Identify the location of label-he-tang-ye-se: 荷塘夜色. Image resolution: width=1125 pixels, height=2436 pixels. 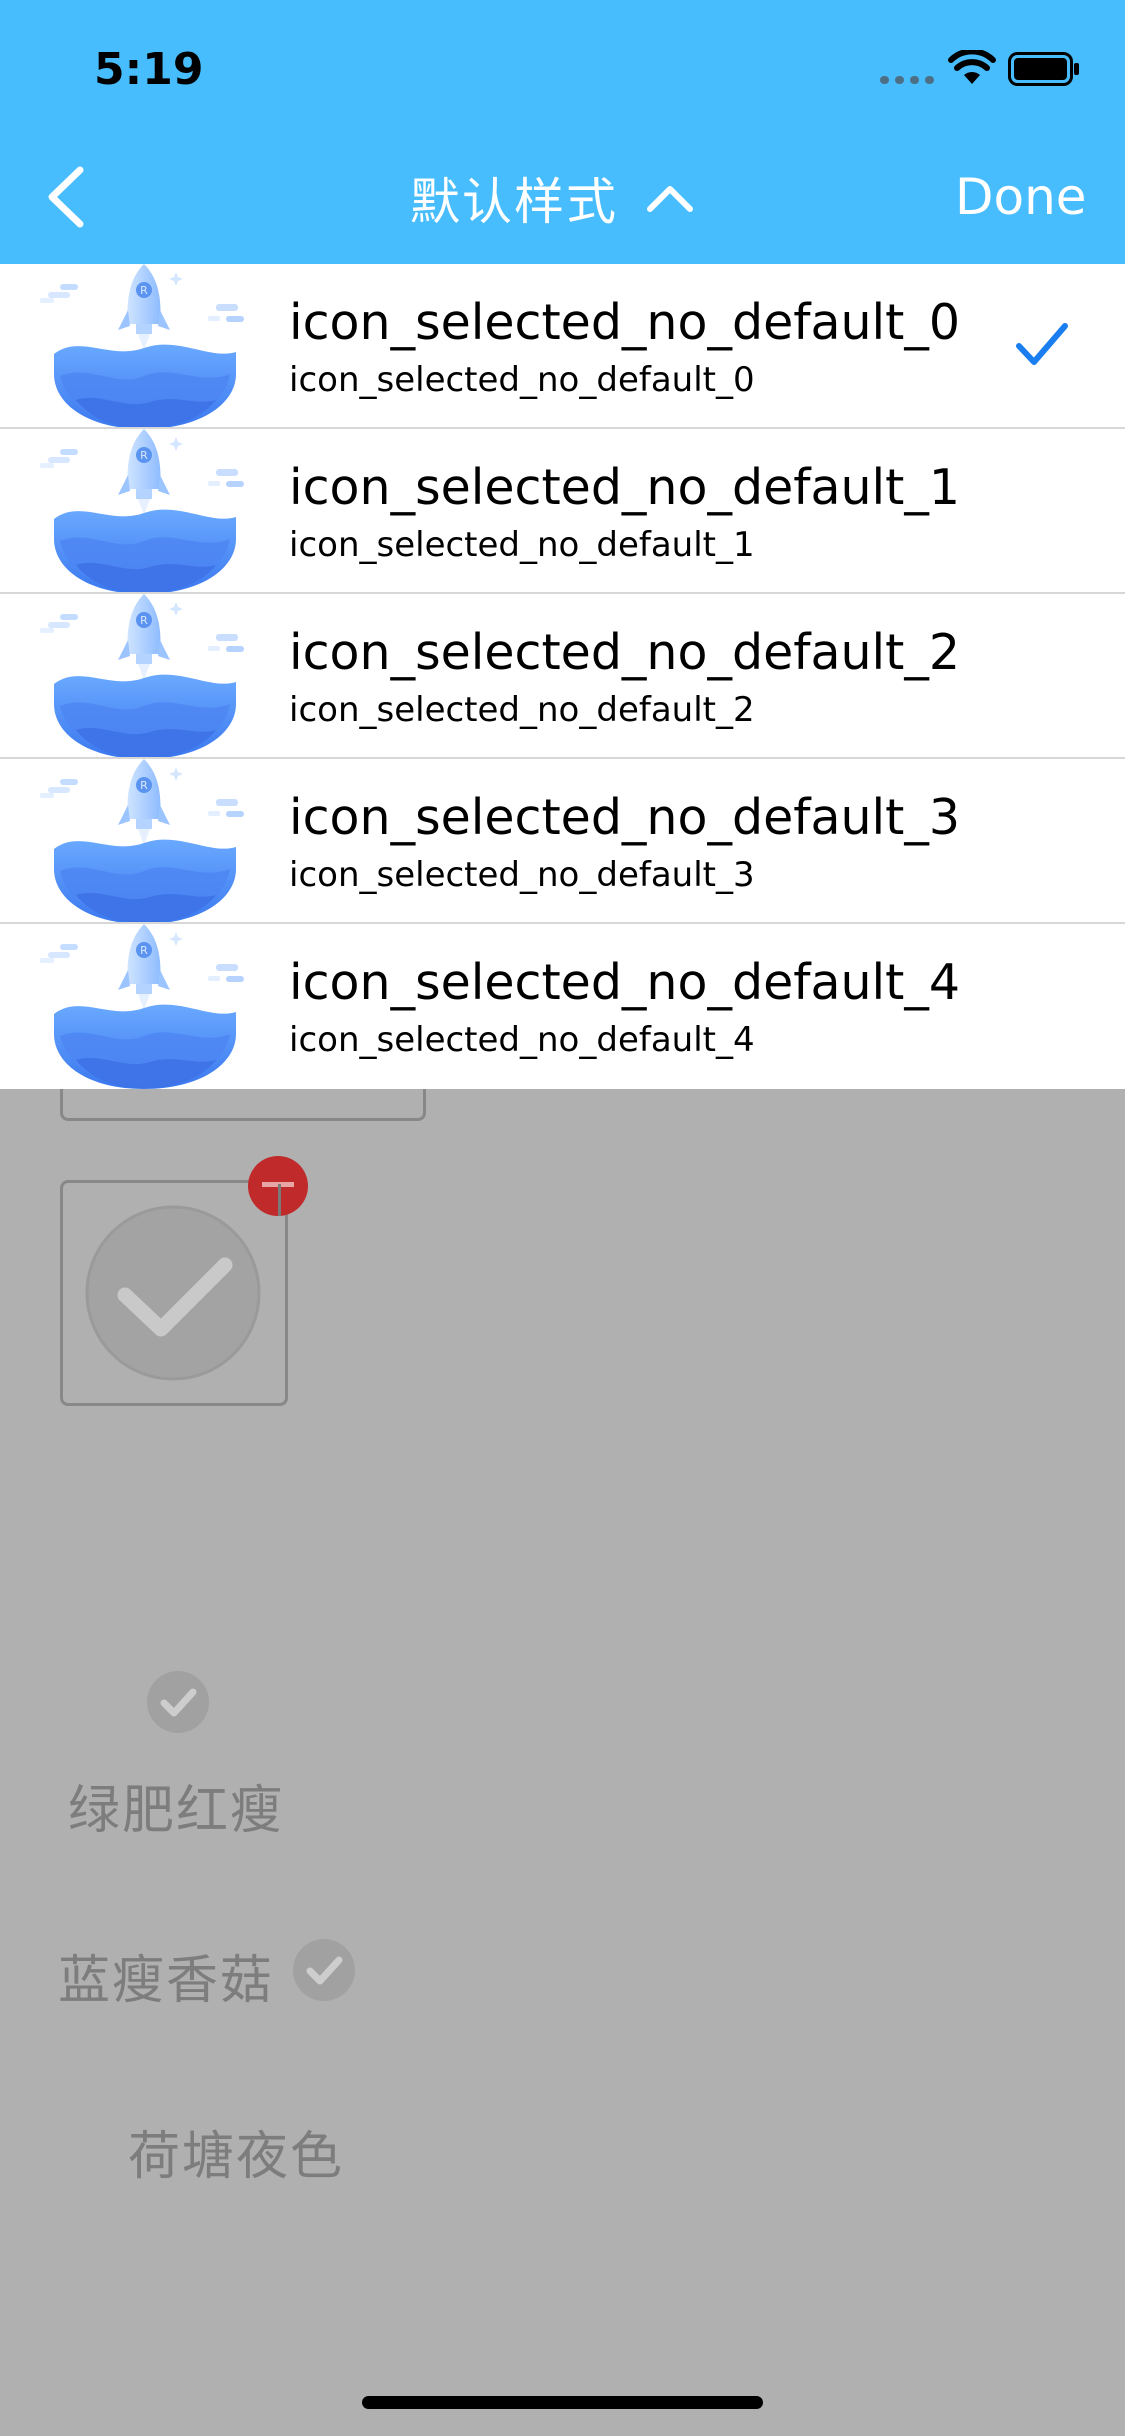
(236, 2157).